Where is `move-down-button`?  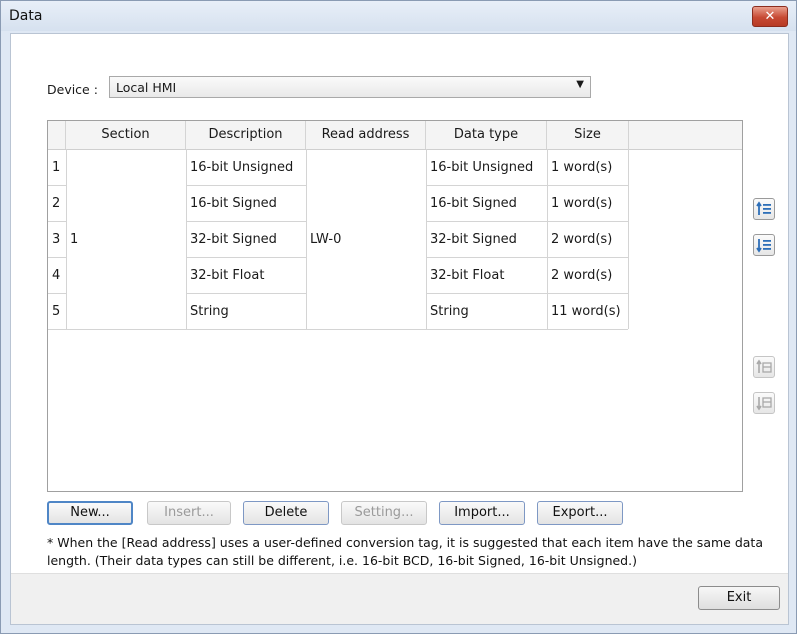 move-down-button is located at coordinates (764, 245).